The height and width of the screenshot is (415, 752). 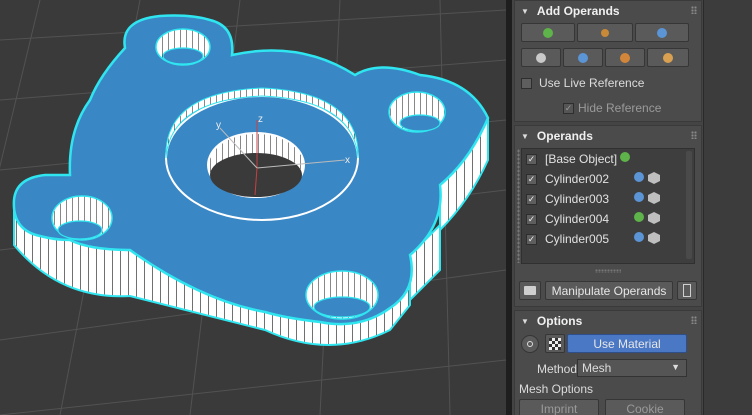 I want to click on open-folder-button, so click(x=530, y=290).